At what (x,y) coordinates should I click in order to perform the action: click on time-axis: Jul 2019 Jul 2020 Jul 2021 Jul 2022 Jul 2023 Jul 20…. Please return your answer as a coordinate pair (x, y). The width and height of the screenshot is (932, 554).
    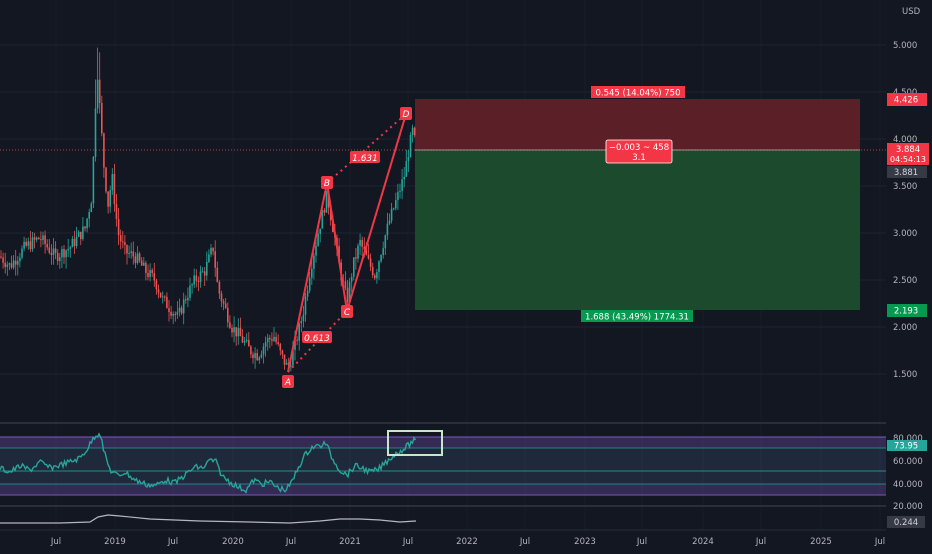
    Looking at the image, I should click on (467, 542).